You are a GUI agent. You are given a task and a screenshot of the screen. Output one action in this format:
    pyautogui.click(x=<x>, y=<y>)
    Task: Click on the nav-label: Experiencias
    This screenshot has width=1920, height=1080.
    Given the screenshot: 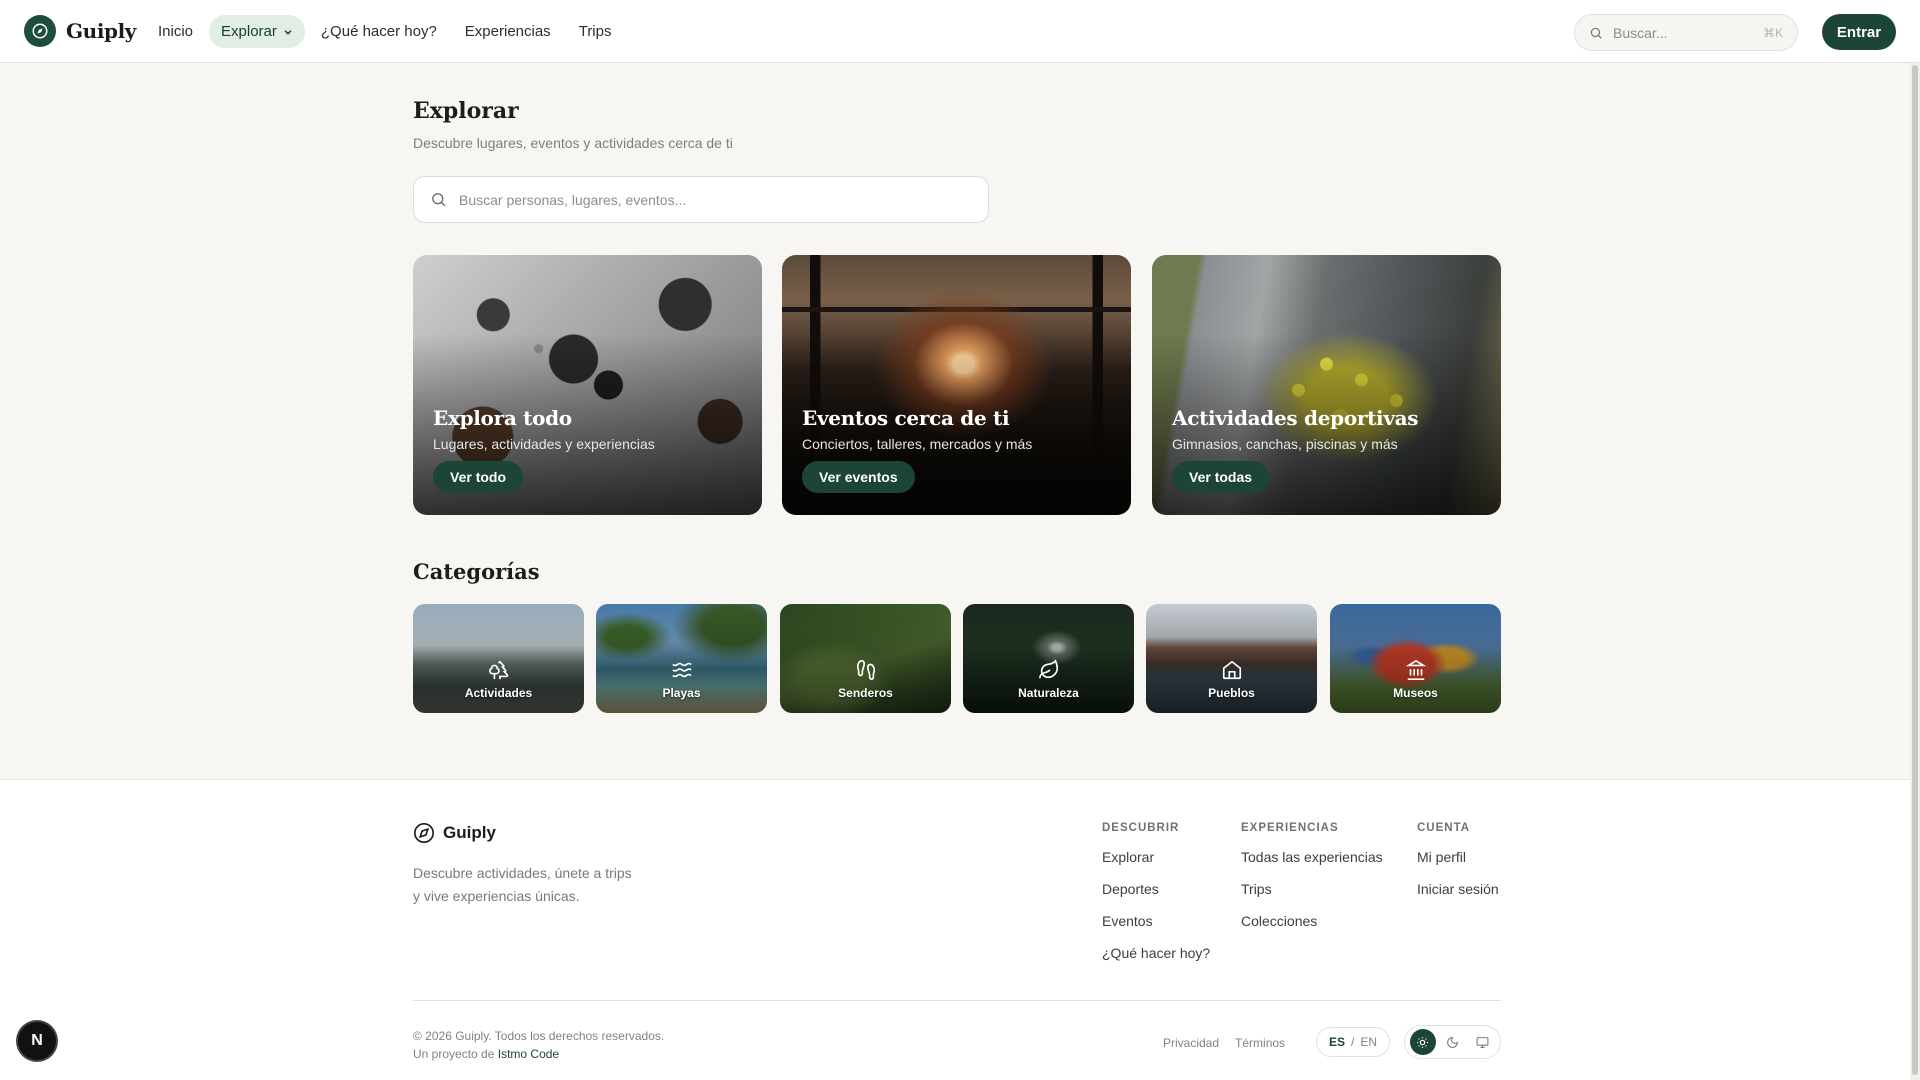 What is the action you would take?
    pyautogui.click(x=507, y=31)
    